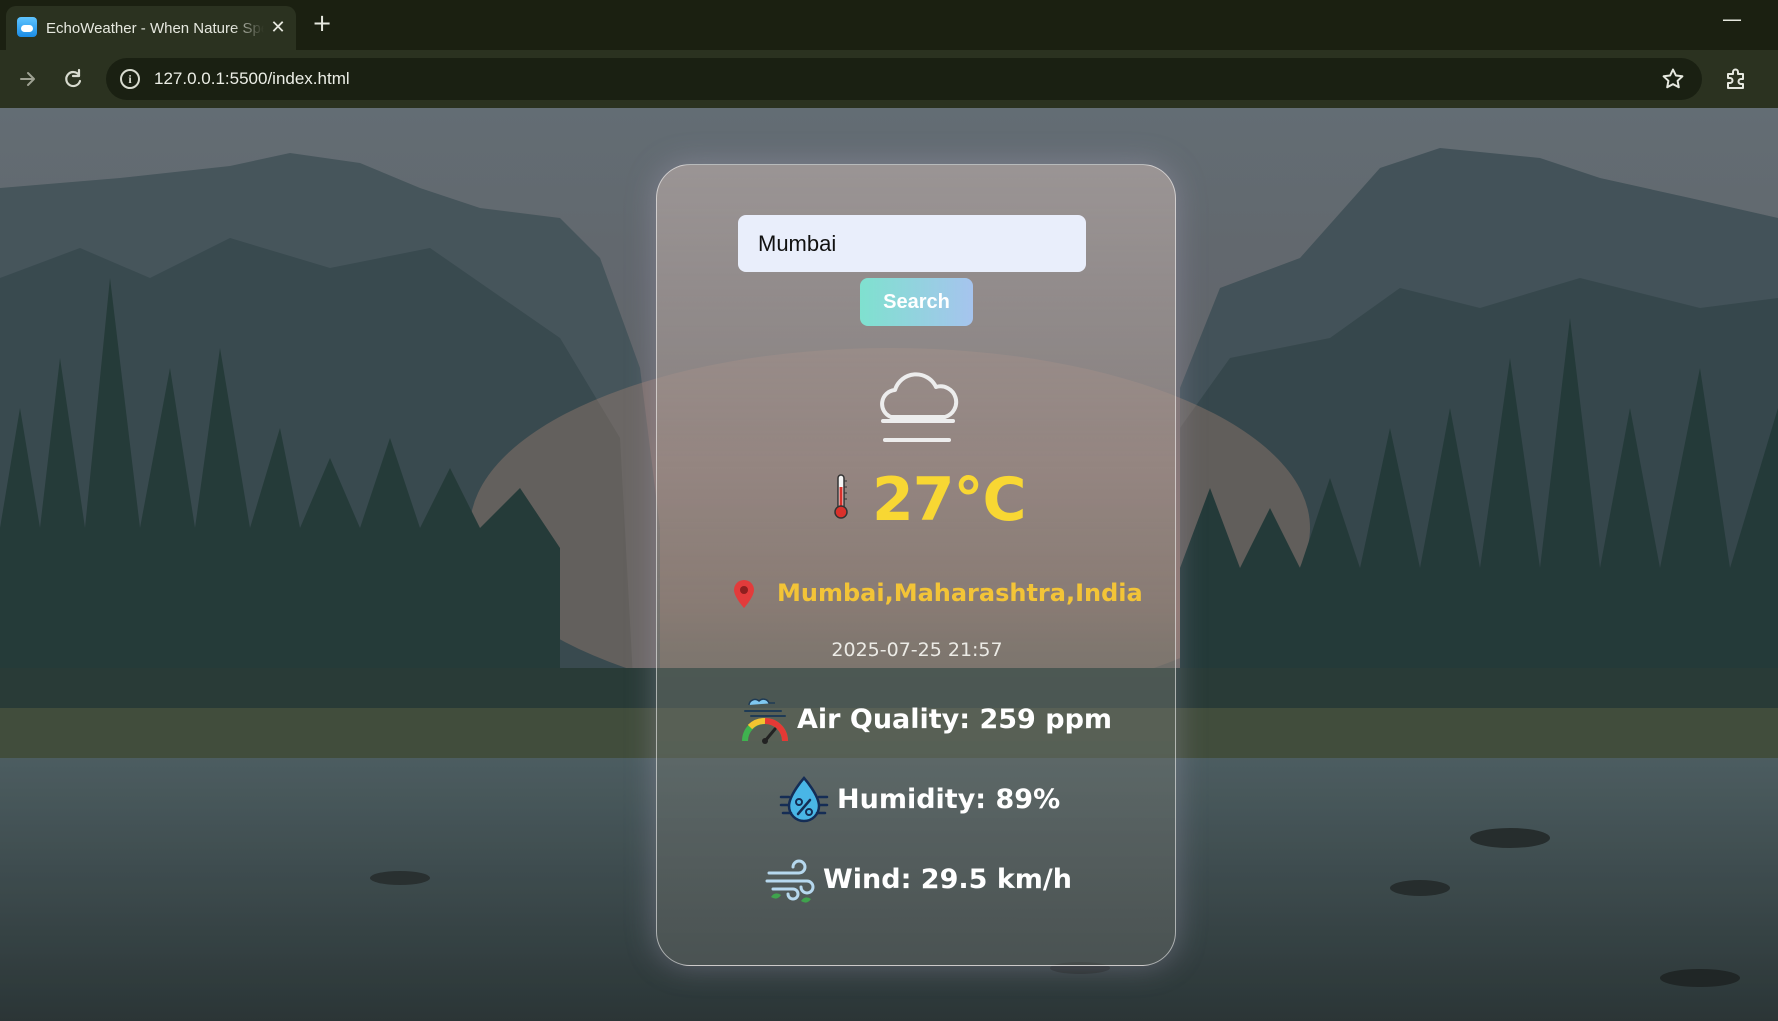 This screenshot has width=1778, height=1021. What do you see at coordinates (73, 79) in the screenshot?
I see `reload-icon` at bounding box center [73, 79].